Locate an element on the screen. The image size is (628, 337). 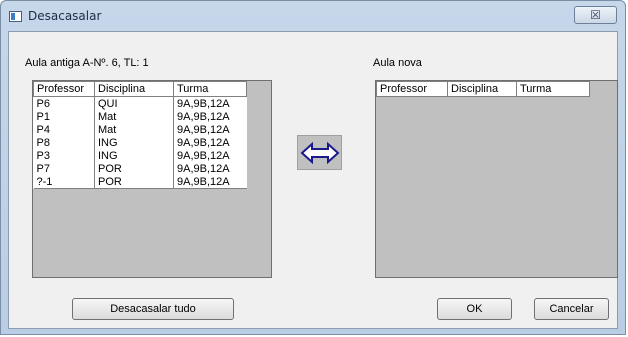
swap-button is located at coordinates (319, 152).